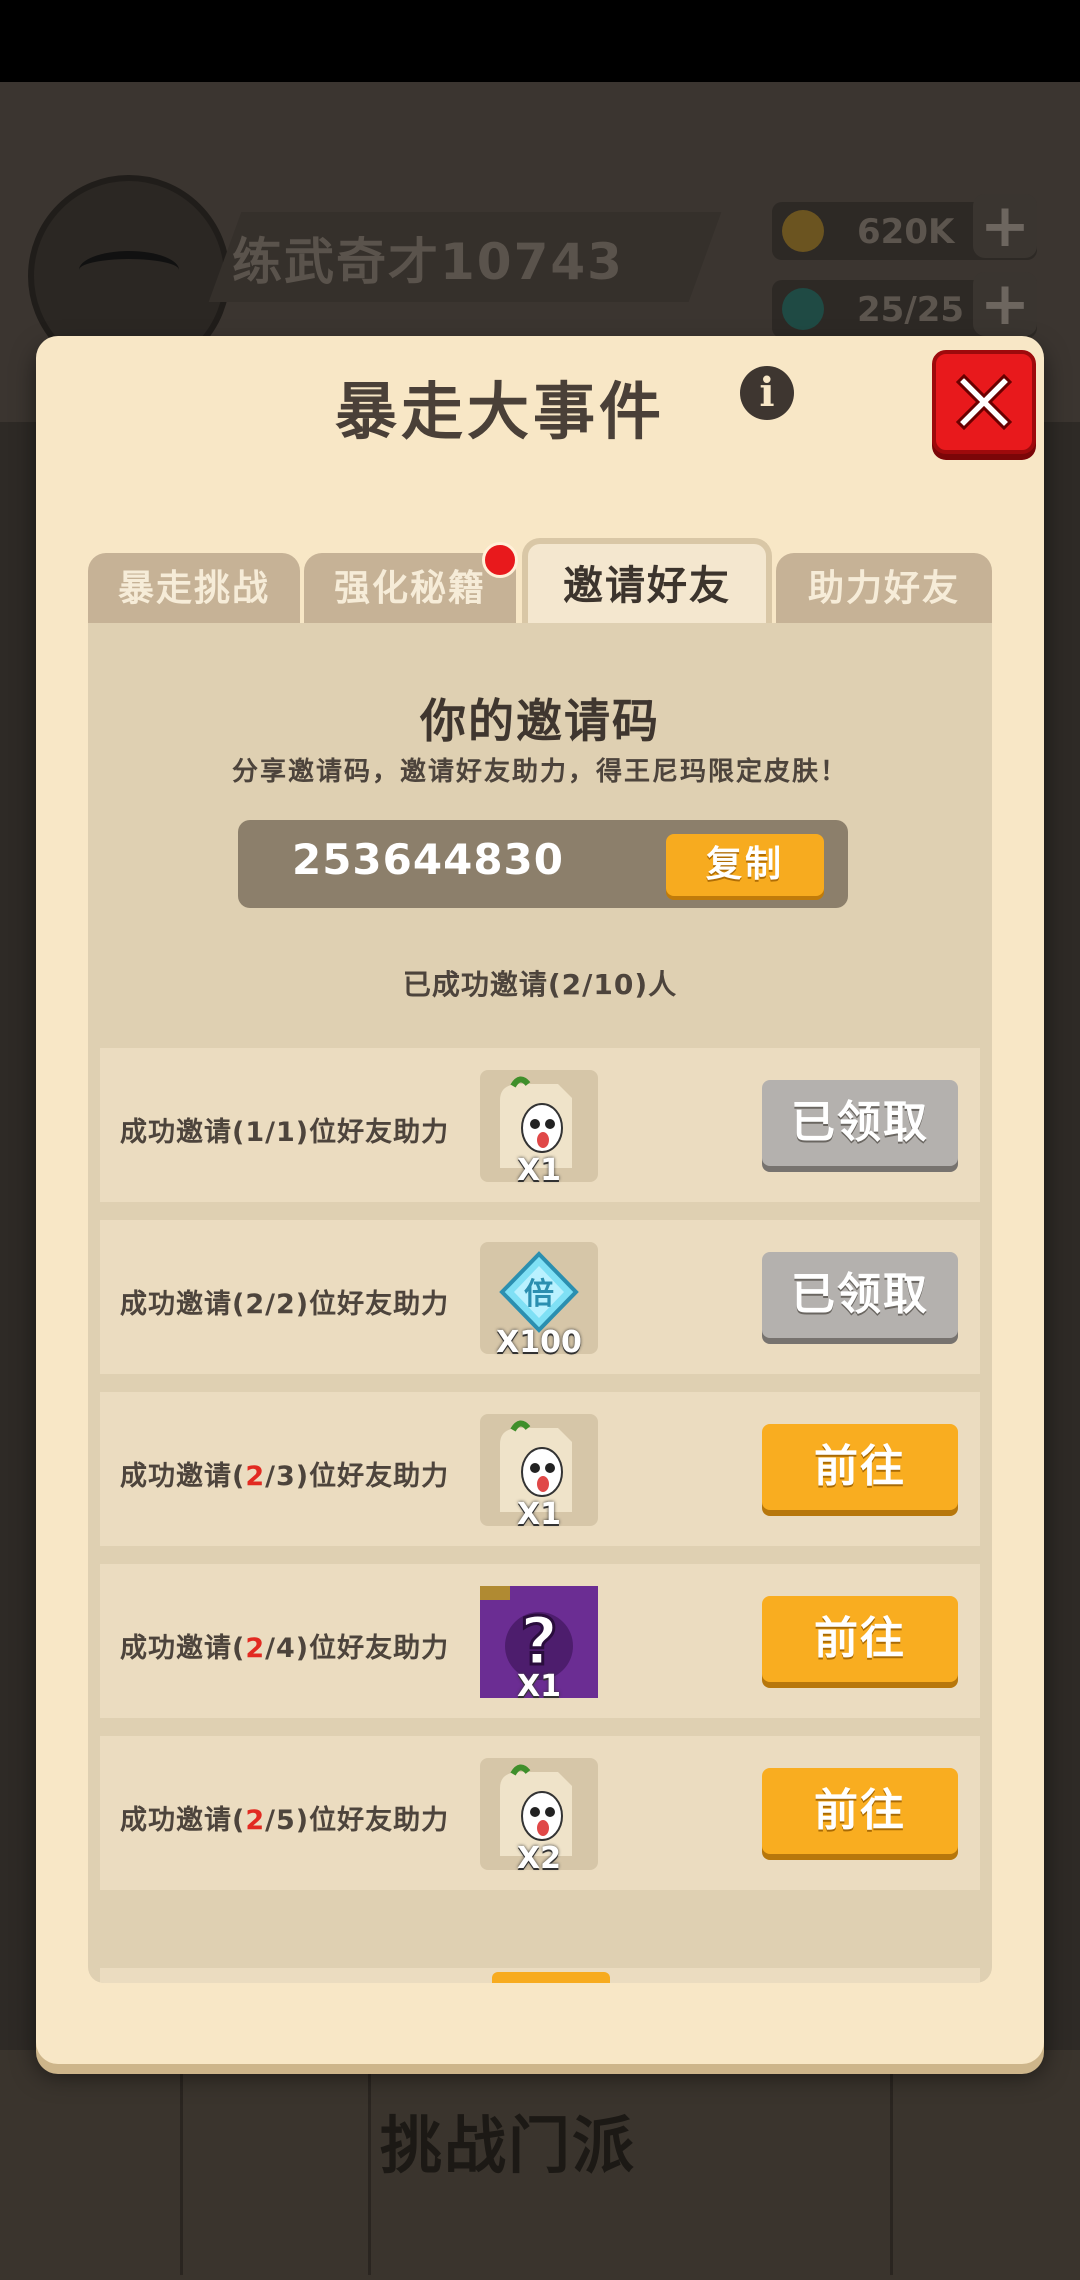 The image size is (1080, 2280). Describe the element at coordinates (540, 984) in the screenshot. I see `invited-count: 已成功邀请(2/10)人` at that location.